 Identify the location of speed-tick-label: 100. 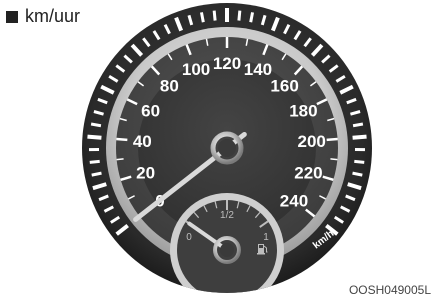
(196, 69).